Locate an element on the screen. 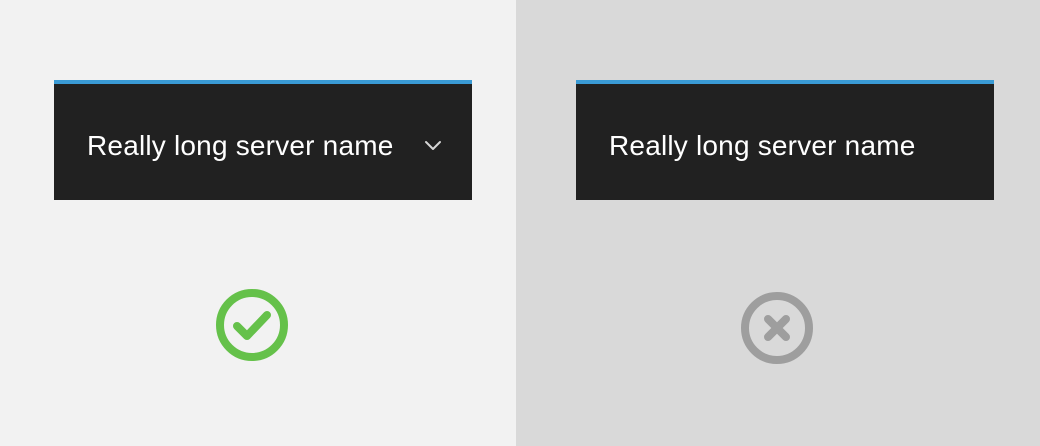 Image resolution: width=1040 pixels, height=446 pixels. check-circle-icon is located at coordinates (252, 325).